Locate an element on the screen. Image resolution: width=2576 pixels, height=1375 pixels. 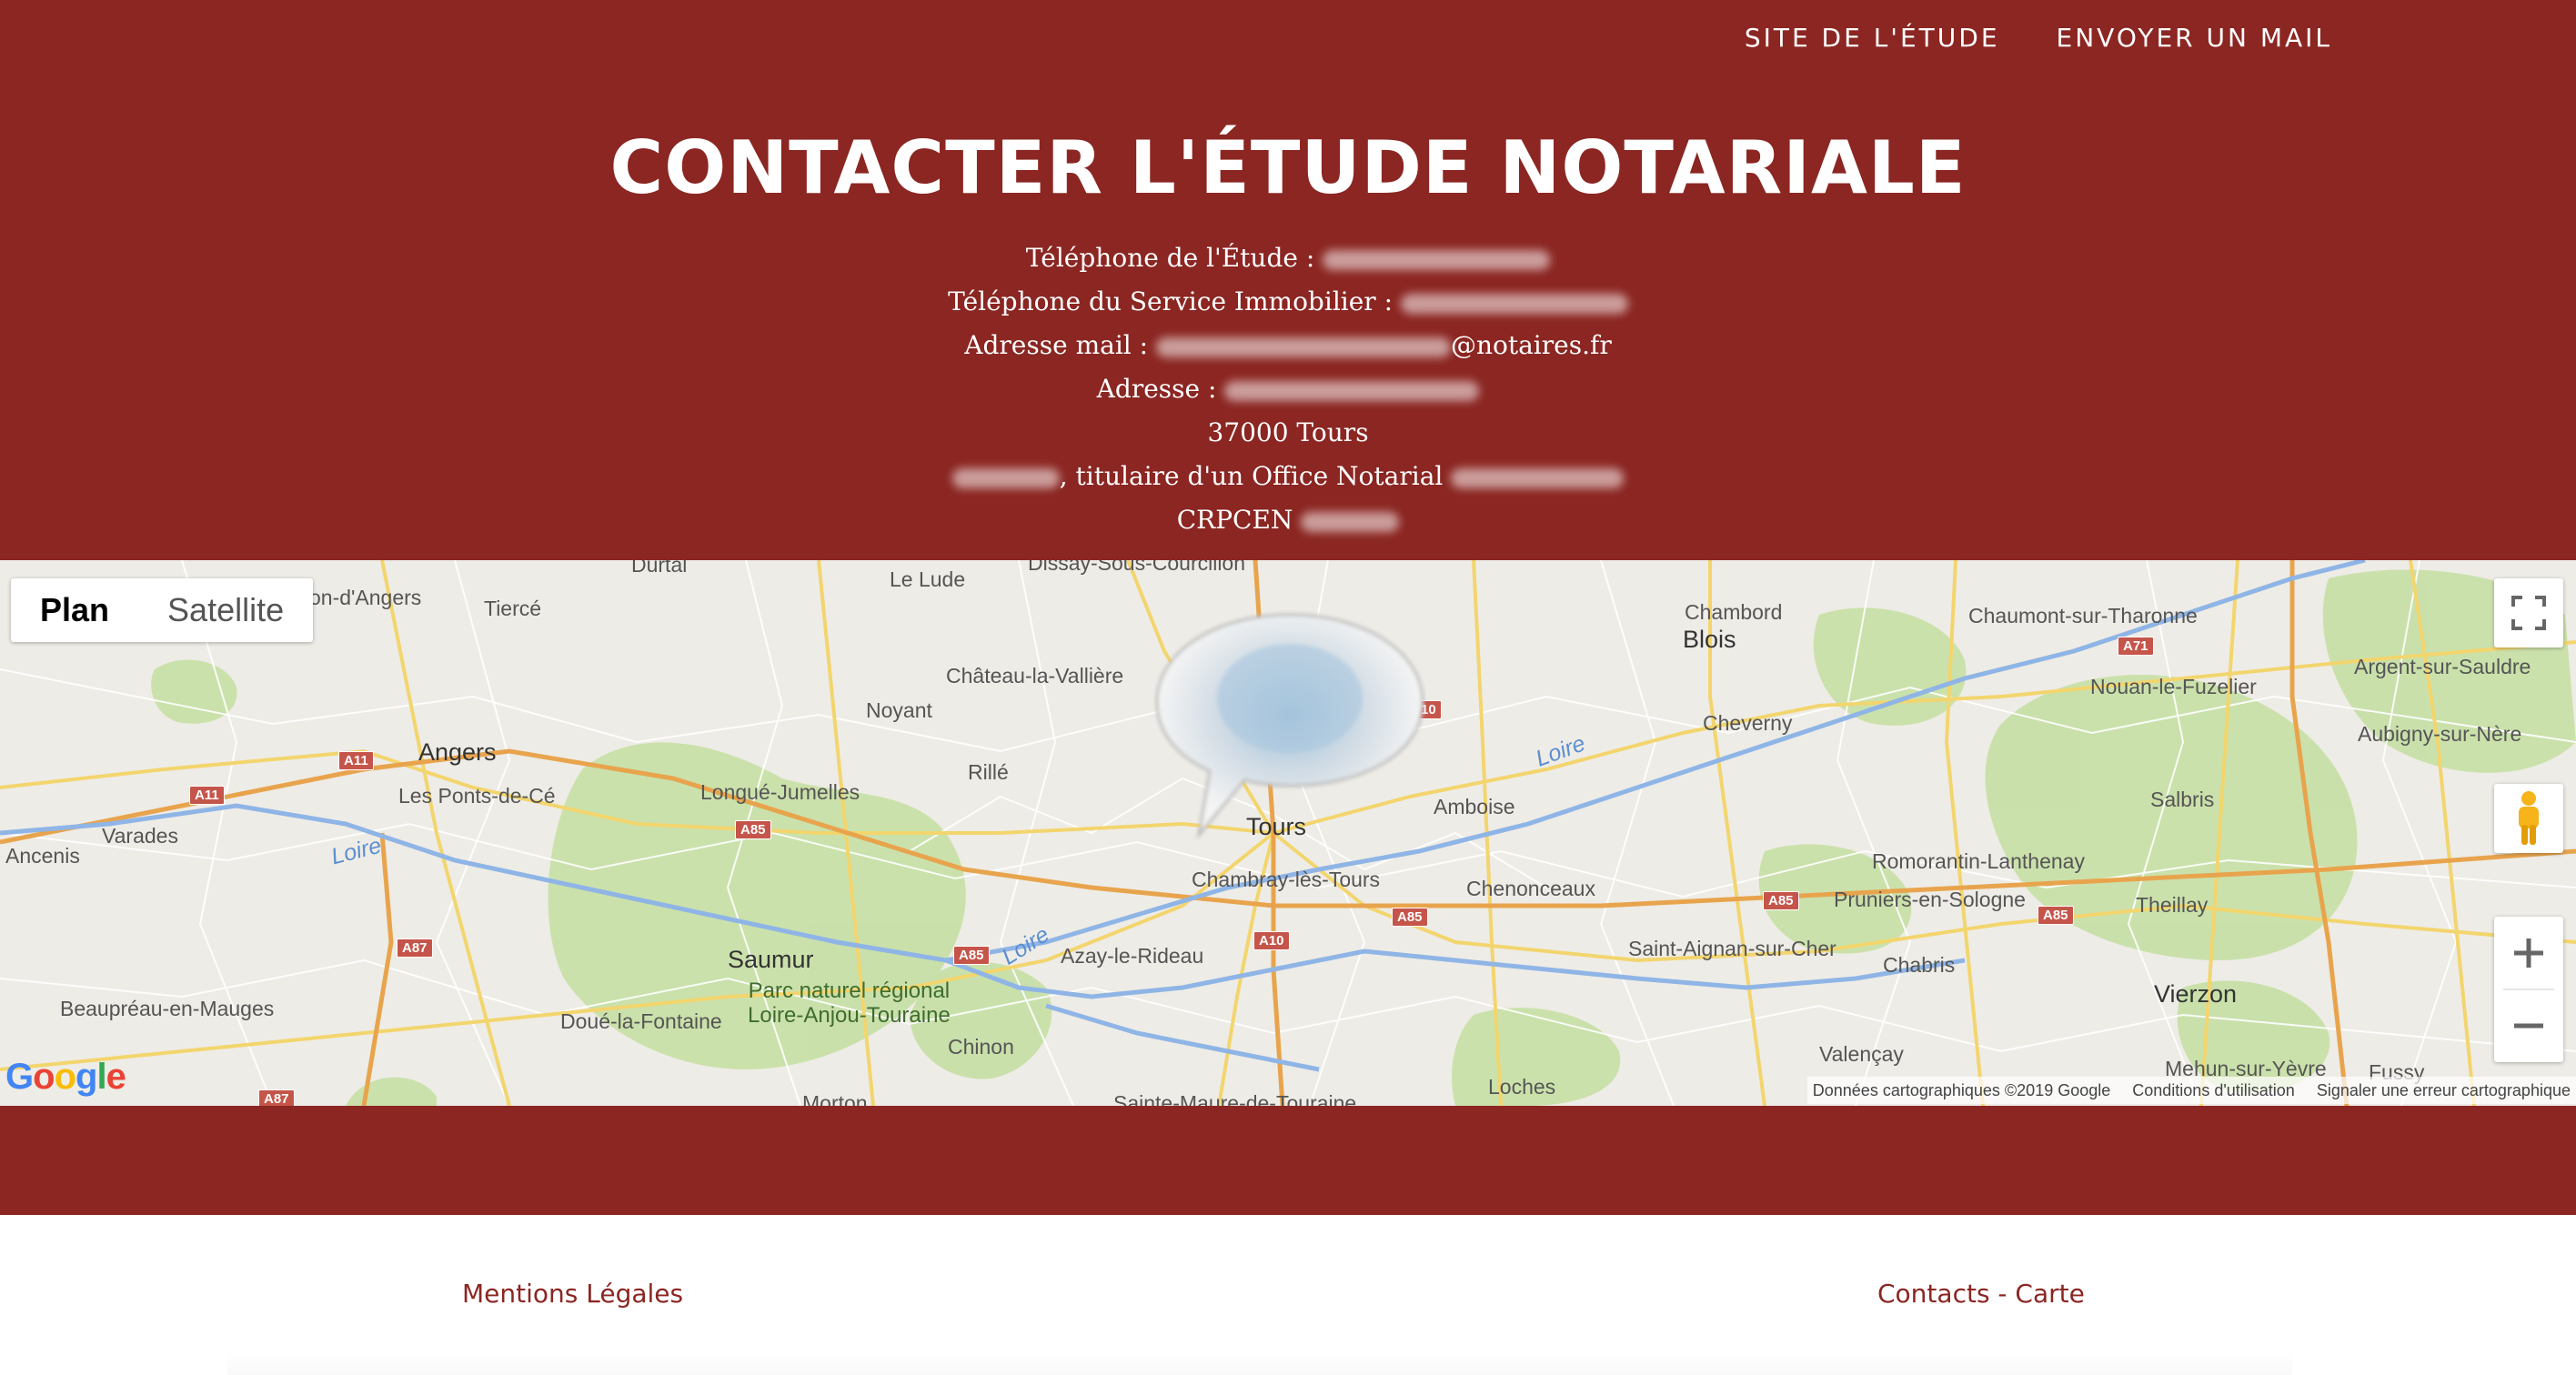
place-label: Chambray-lès-Tours is located at coordinates (1286, 880).